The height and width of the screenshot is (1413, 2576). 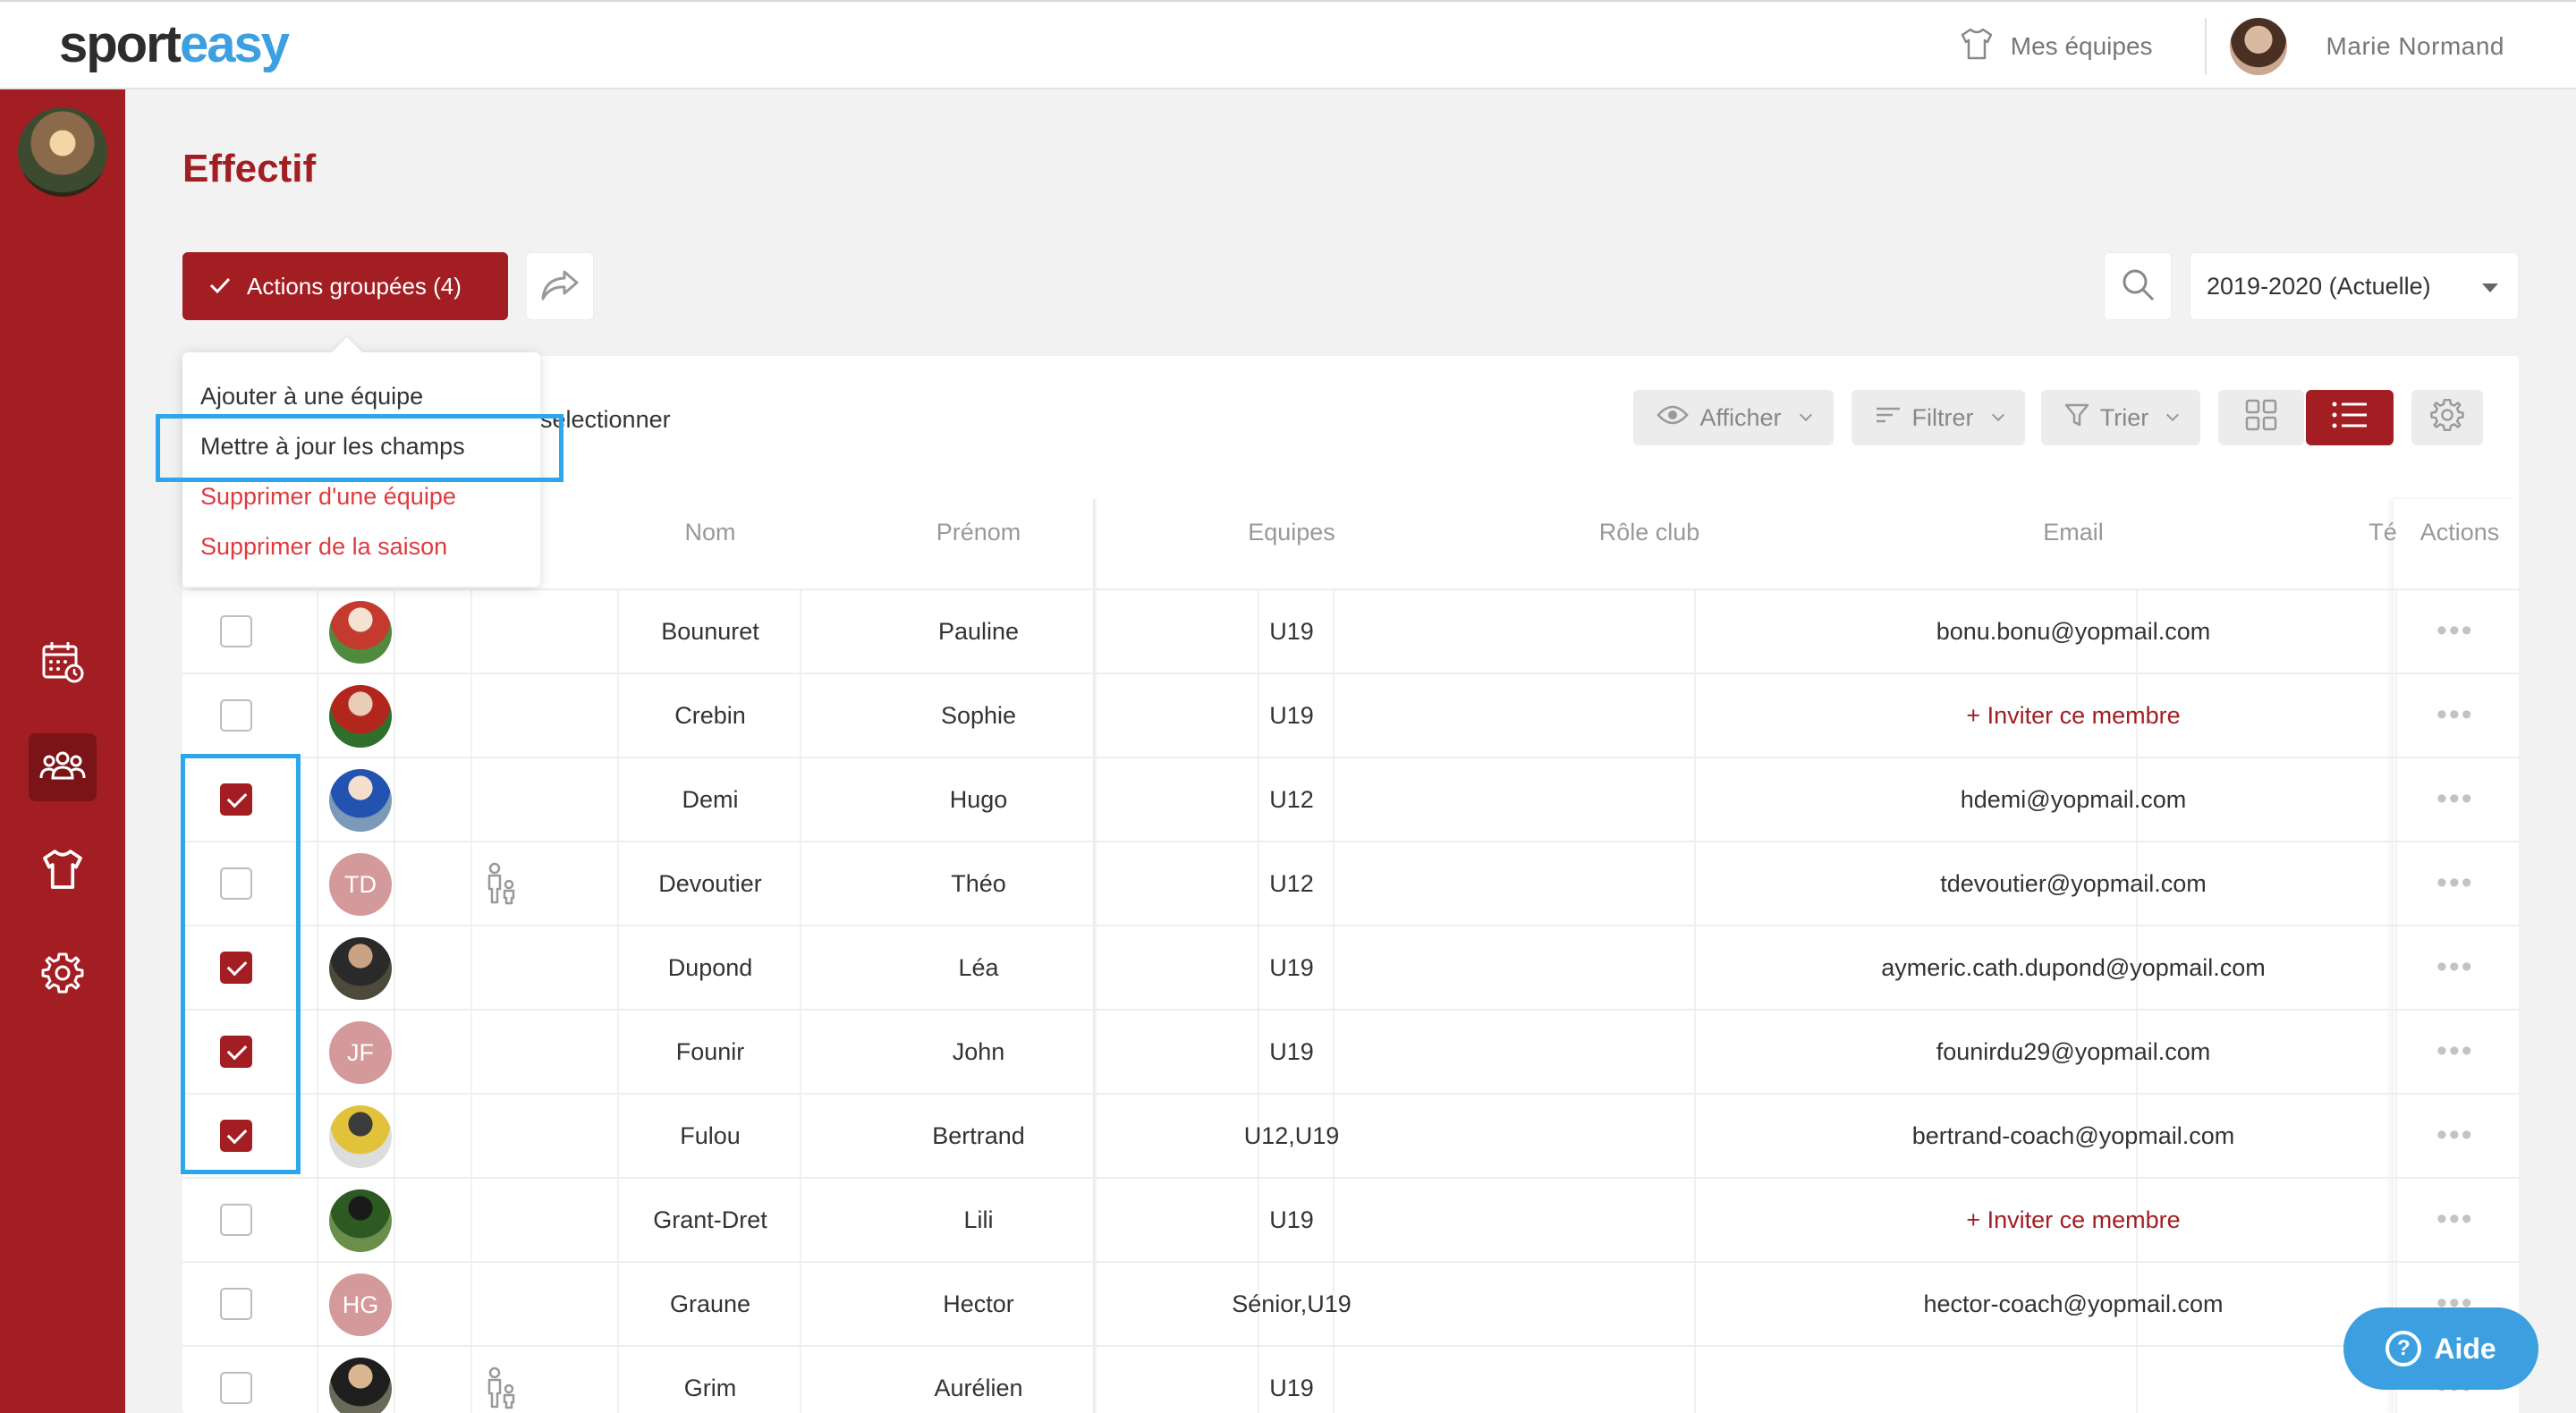 What do you see at coordinates (2382, 532) in the screenshot?
I see `column-header-tel: Té` at bounding box center [2382, 532].